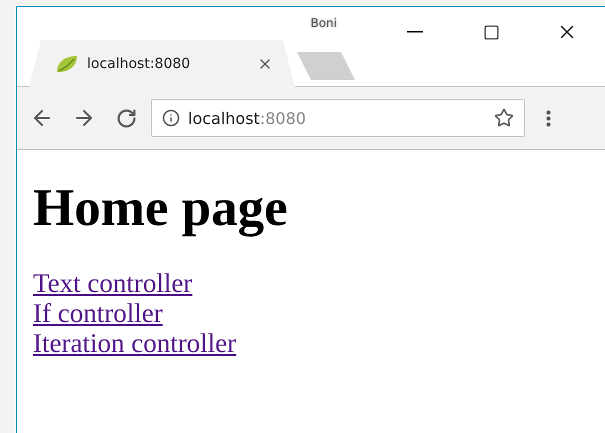 The image size is (605, 433). I want to click on minimize-icon, so click(415, 32).